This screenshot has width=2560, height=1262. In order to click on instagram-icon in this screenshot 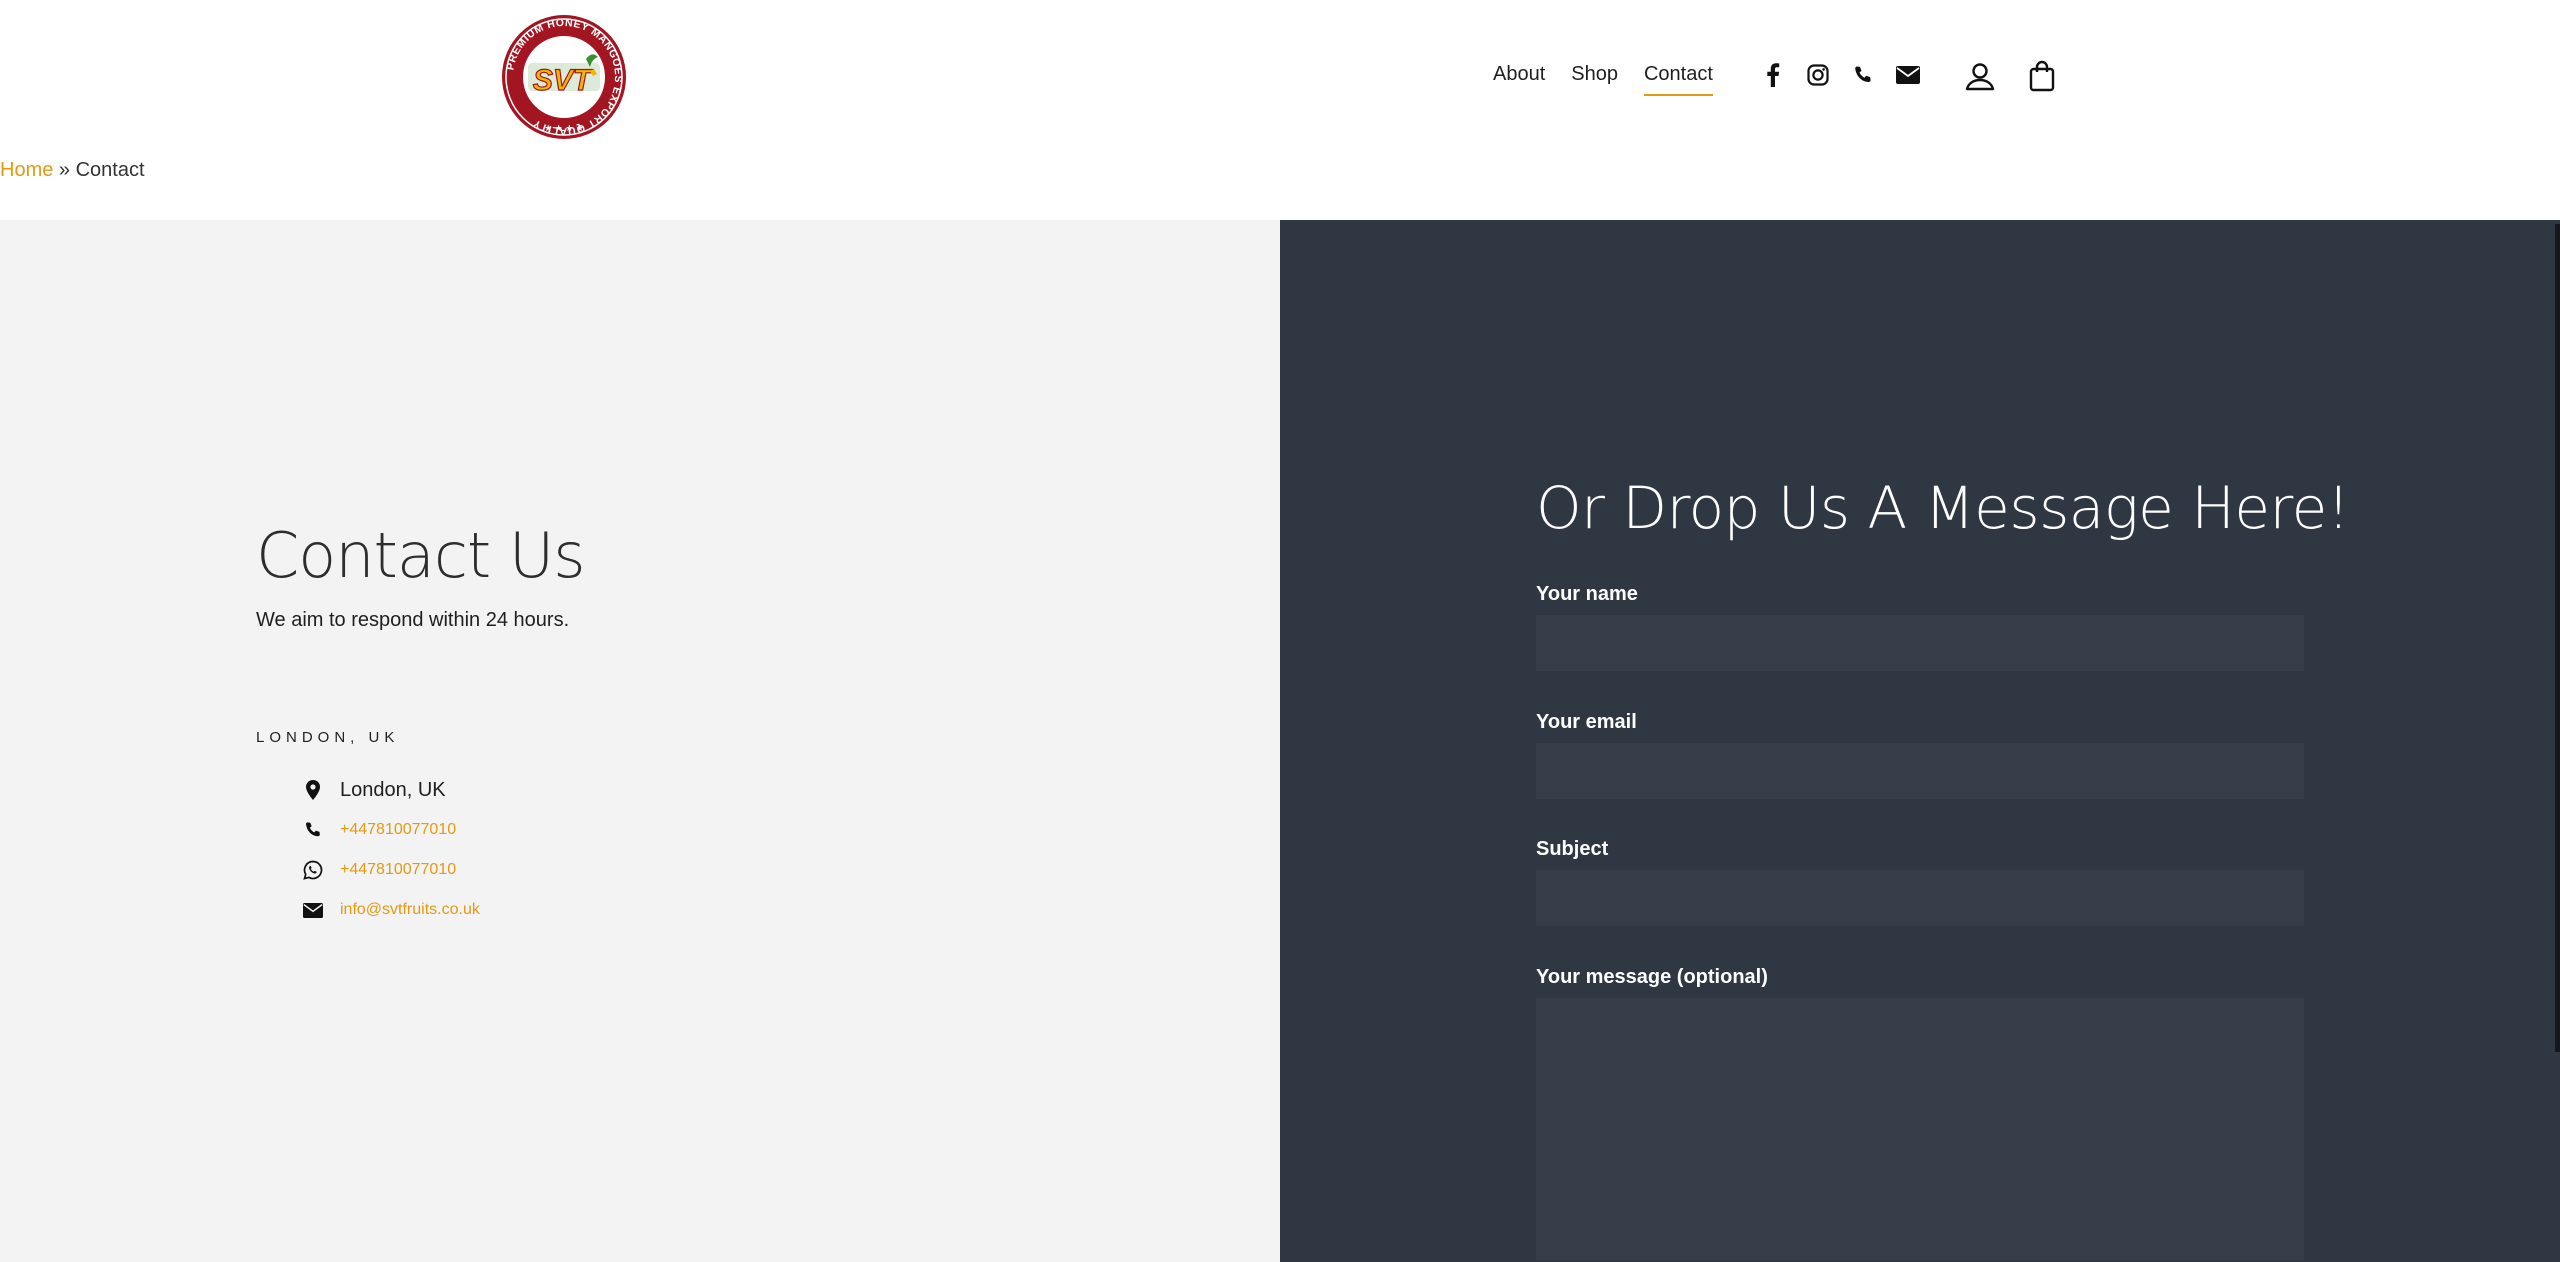, I will do `click(1818, 75)`.